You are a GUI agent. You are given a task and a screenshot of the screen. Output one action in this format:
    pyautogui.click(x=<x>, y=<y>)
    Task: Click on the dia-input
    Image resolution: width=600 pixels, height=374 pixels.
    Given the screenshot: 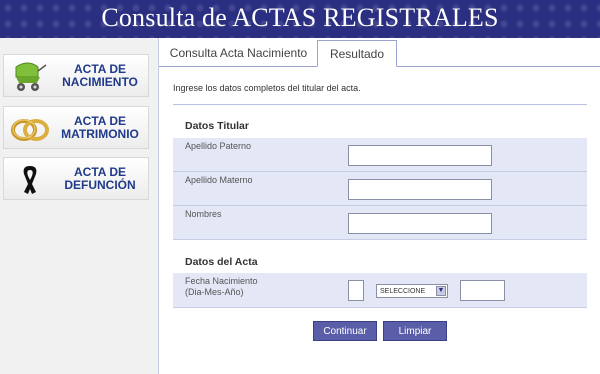 What is the action you would take?
    pyautogui.click(x=356, y=290)
    